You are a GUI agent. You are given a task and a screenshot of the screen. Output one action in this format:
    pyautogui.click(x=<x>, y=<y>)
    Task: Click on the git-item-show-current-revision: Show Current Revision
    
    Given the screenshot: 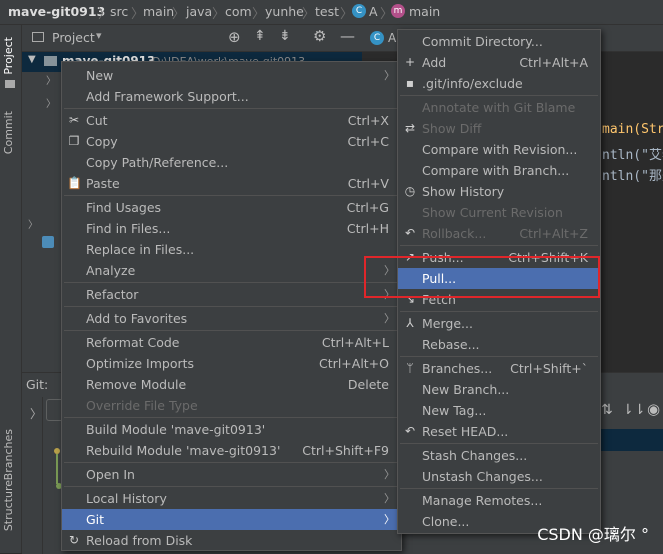 What is the action you would take?
    pyautogui.click(x=499, y=212)
    